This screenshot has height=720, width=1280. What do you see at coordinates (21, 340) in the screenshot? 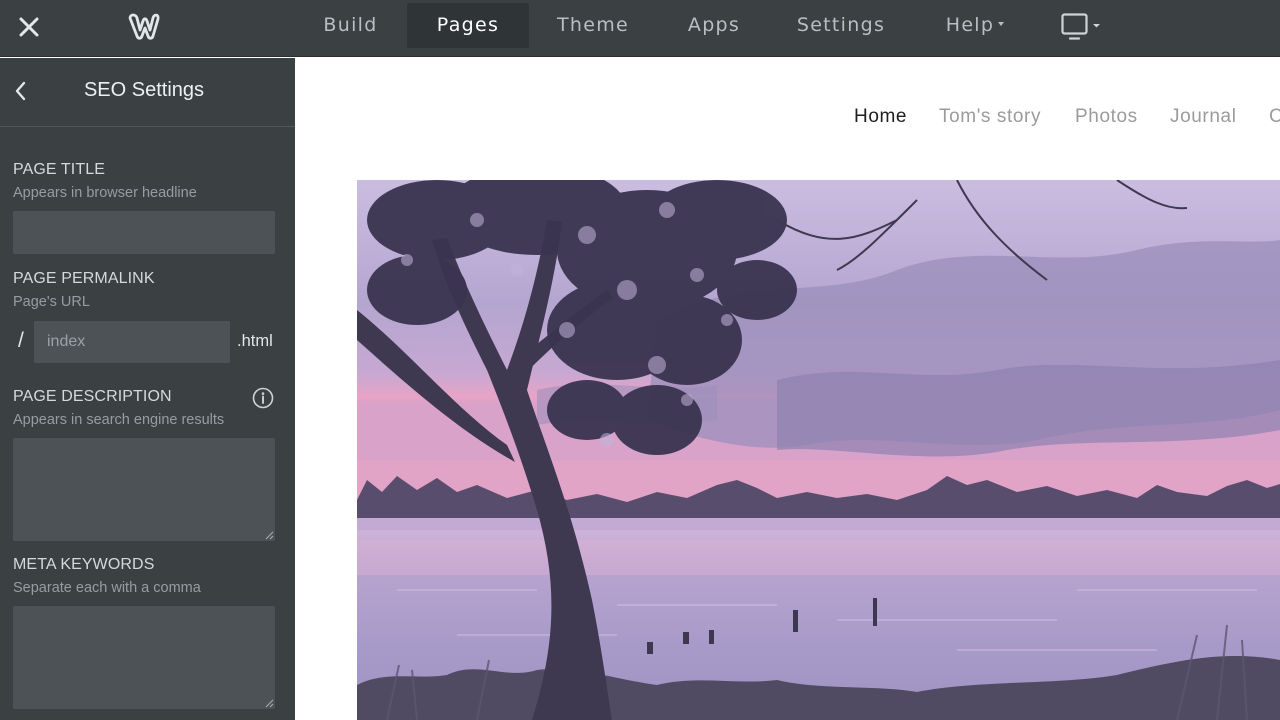
I see `permalink-prefix: /` at bounding box center [21, 340].